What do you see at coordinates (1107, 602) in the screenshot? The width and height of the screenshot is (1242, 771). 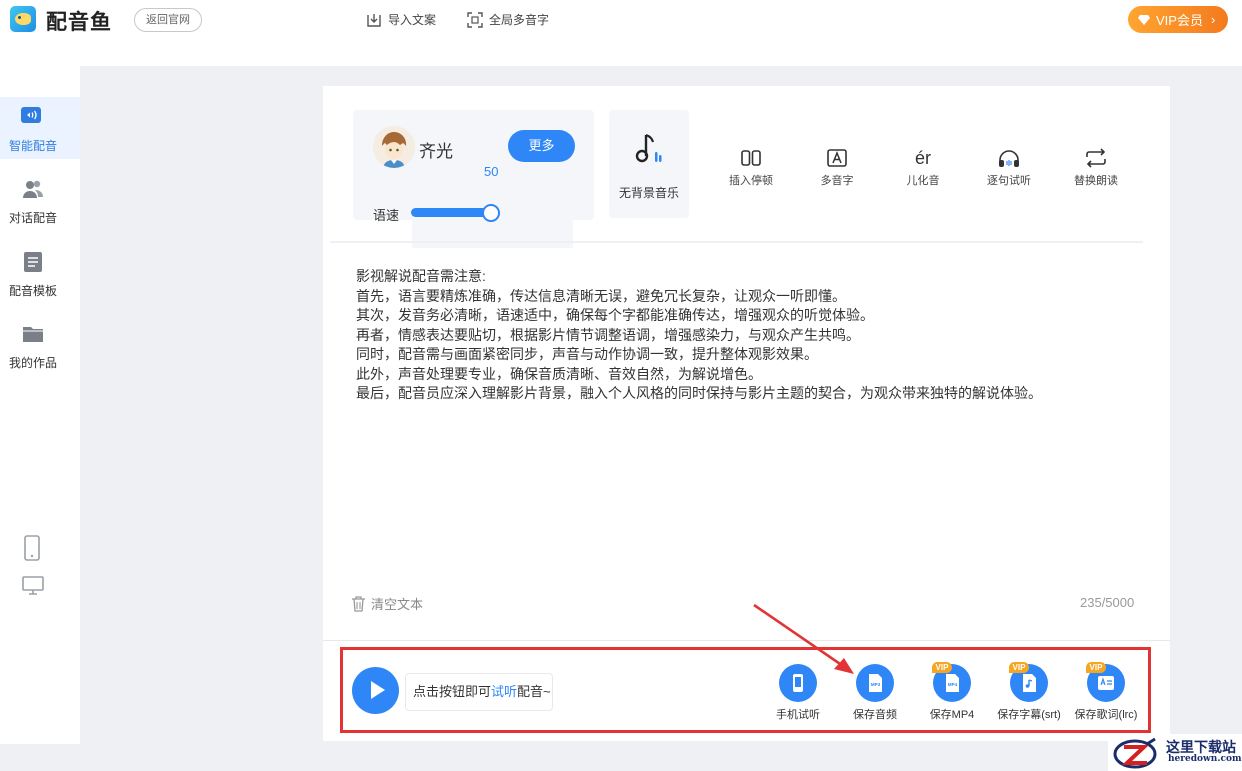 I see `character-counter: 235/5000` at bounding box center [1107, 602].